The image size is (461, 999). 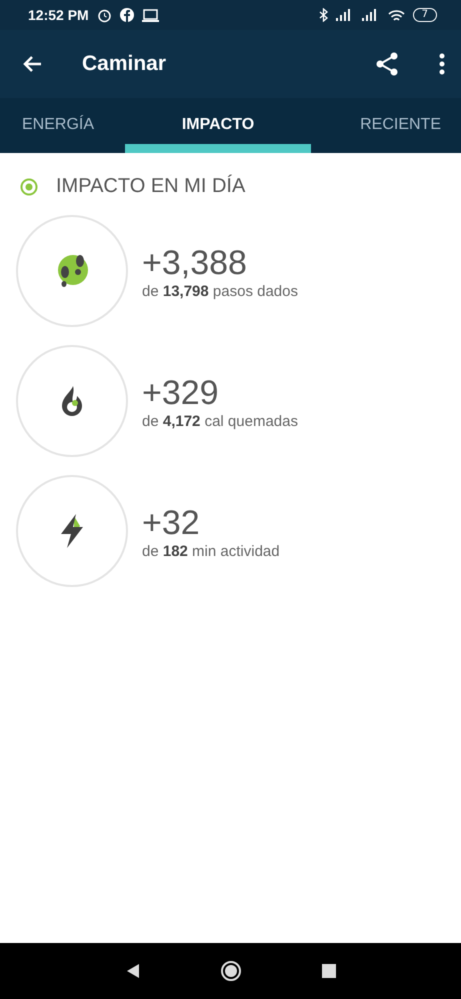 I want to click on tab: ENERGÍA, so click(x=62, y=125).